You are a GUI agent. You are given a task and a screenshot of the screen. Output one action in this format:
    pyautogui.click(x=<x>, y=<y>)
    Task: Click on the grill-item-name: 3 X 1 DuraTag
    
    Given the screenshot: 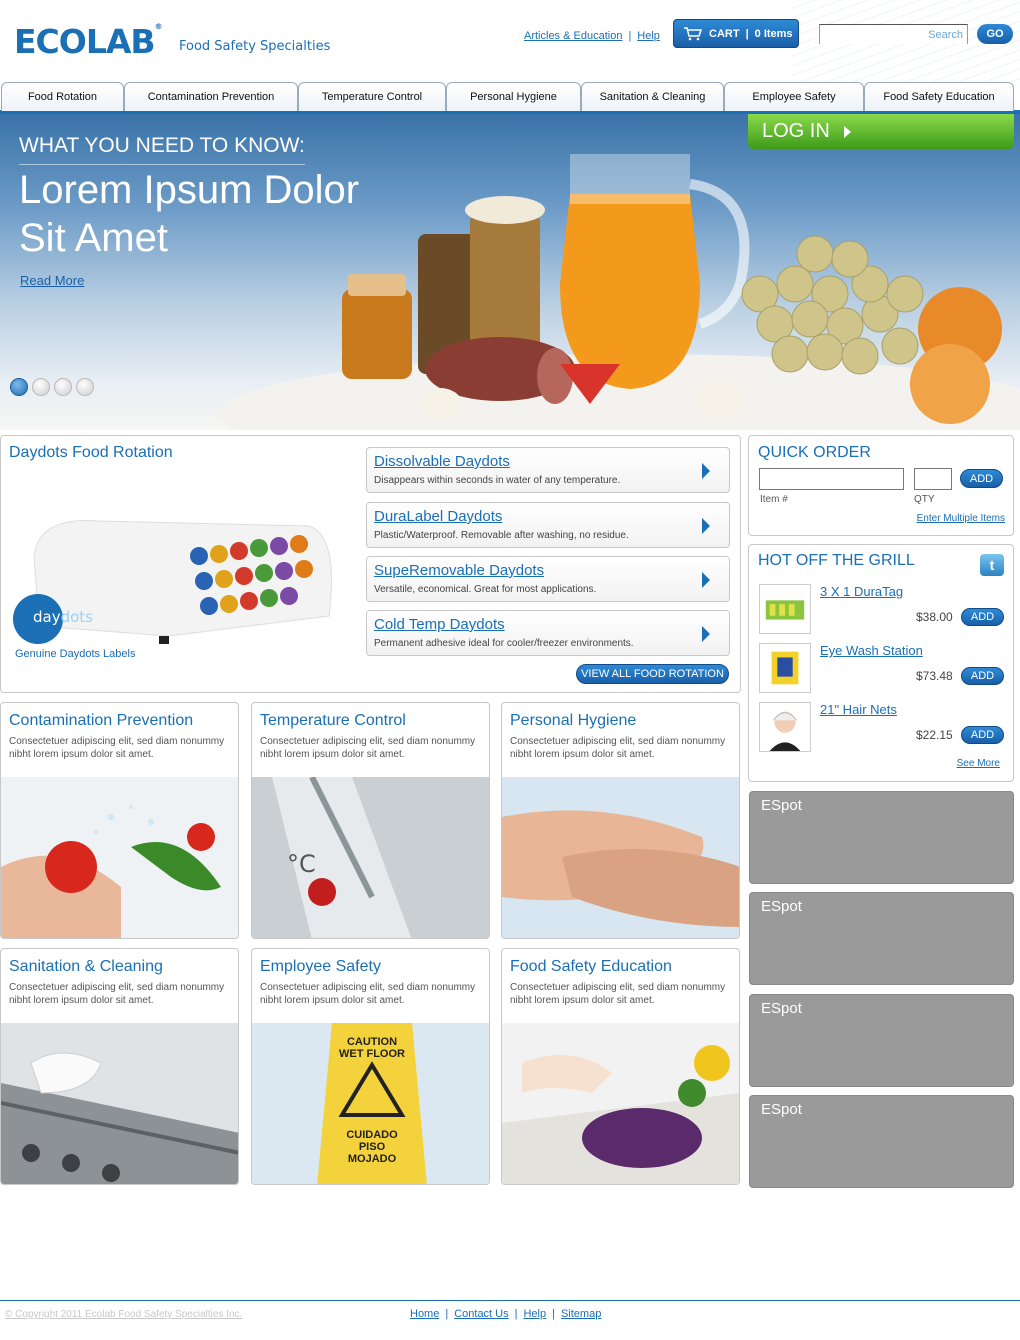 What is the action you would take?
    pyautogui.click(x=861, y=591)
    